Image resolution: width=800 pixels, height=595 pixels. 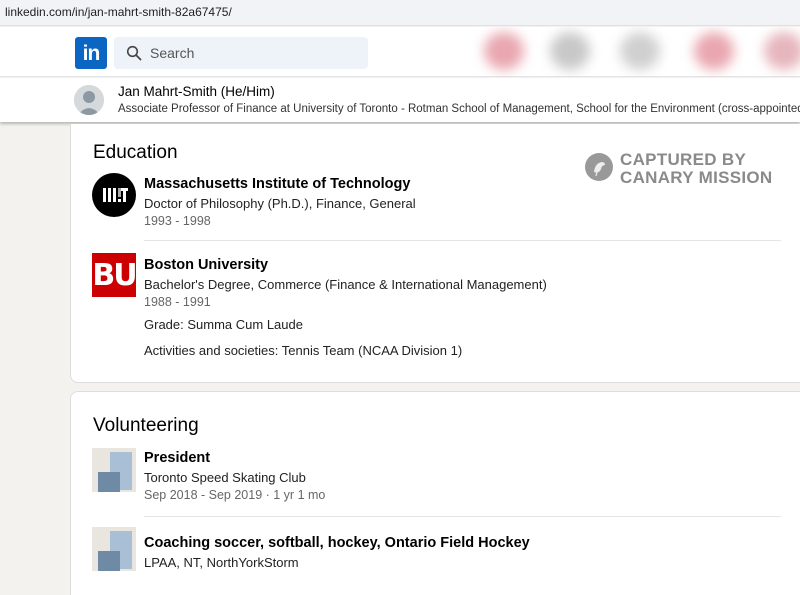 I want to click on date-range: 1993 - 1998, so click(x=177, y=221).